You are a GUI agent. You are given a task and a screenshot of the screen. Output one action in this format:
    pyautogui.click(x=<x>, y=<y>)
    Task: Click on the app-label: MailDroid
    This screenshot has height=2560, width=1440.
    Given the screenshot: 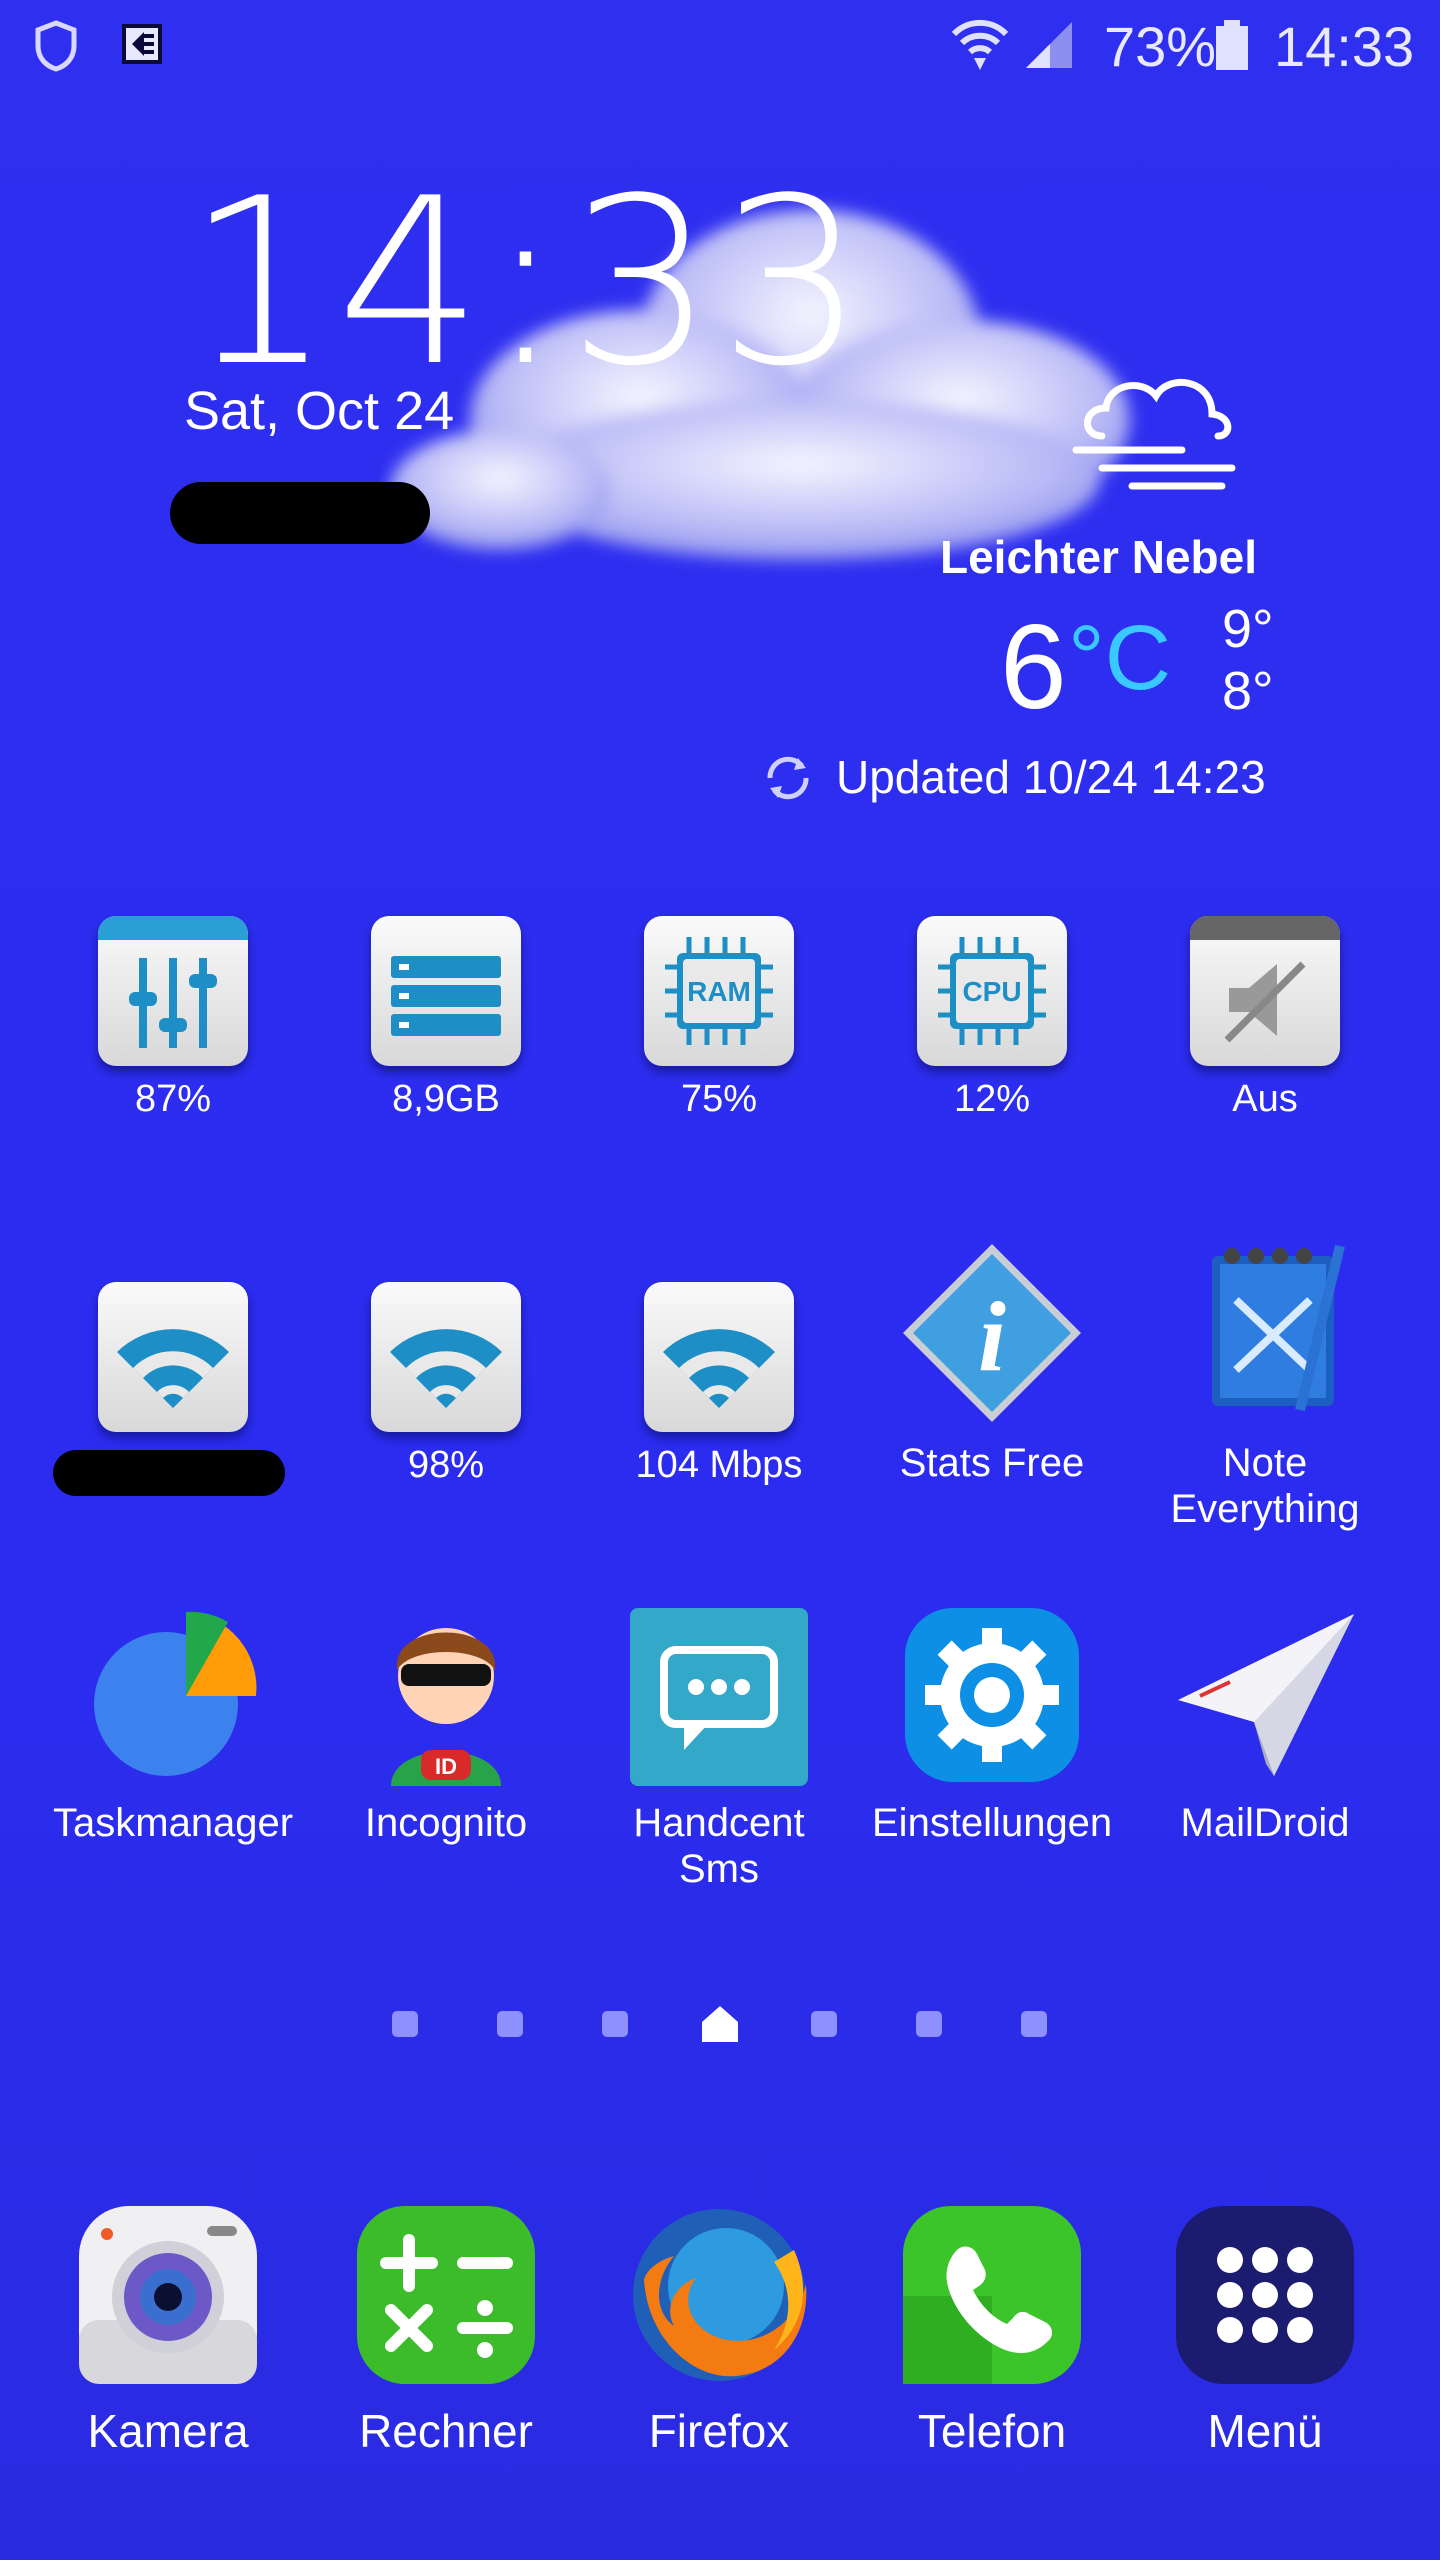 What is the action you would take?
    pyautogui.click(x=1265, y=1823)
    